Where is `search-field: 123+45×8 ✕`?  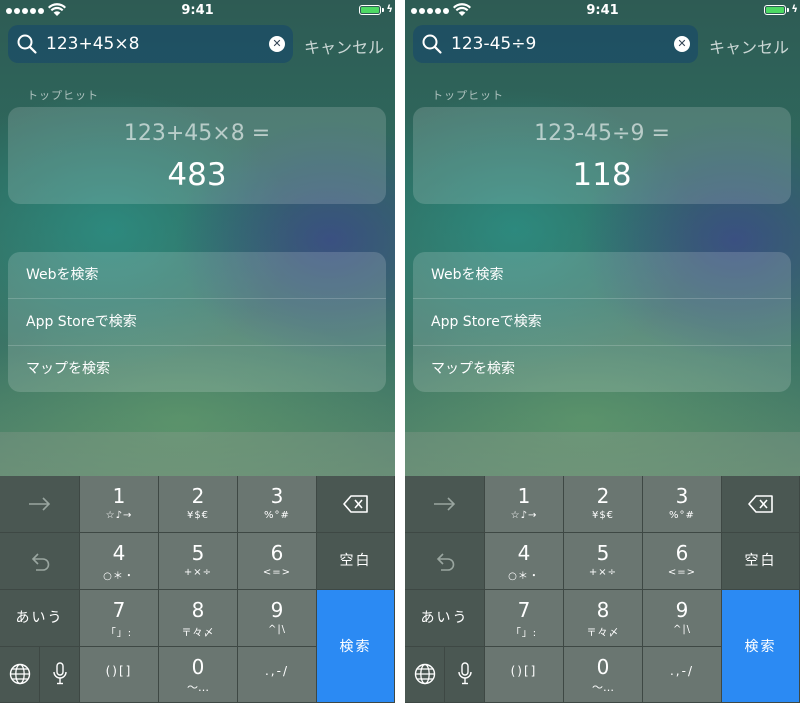 search-field: 123+45×8 ✕ is located at coordinates (150, 44).